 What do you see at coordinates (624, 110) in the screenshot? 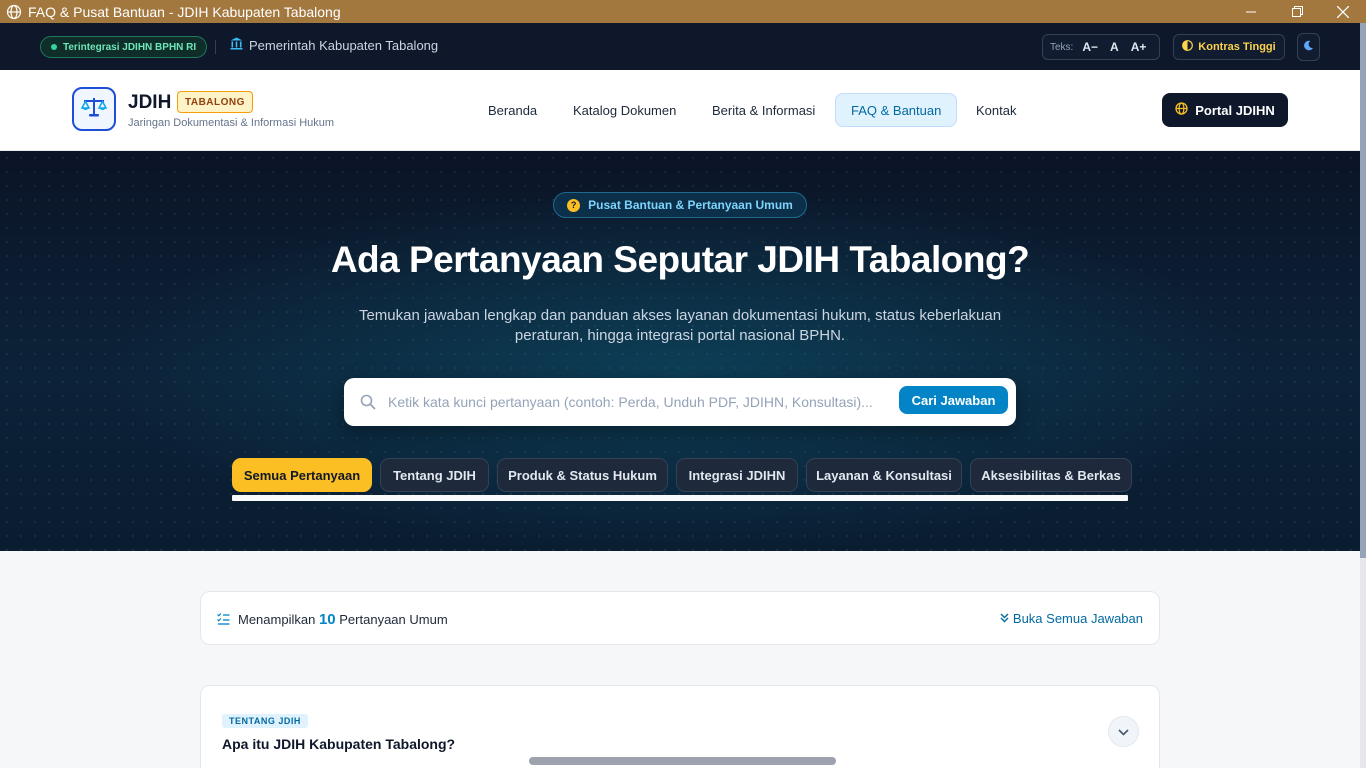
I see `nav-item-katalog: Katalog Dokumen` at bounding box center [624, 110].